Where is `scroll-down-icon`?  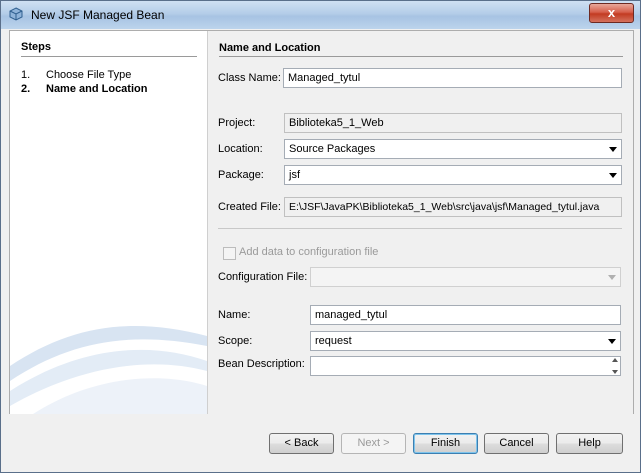
scroll-down-icon is located at coordinates (615, 372).